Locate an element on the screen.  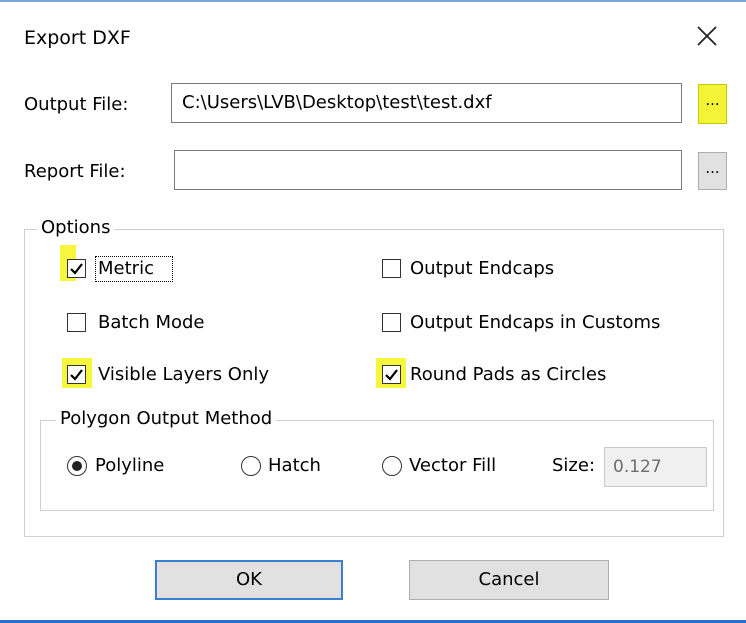
visible-layers-only-label: Visible Layers Only is located at coordinates (183, 375).